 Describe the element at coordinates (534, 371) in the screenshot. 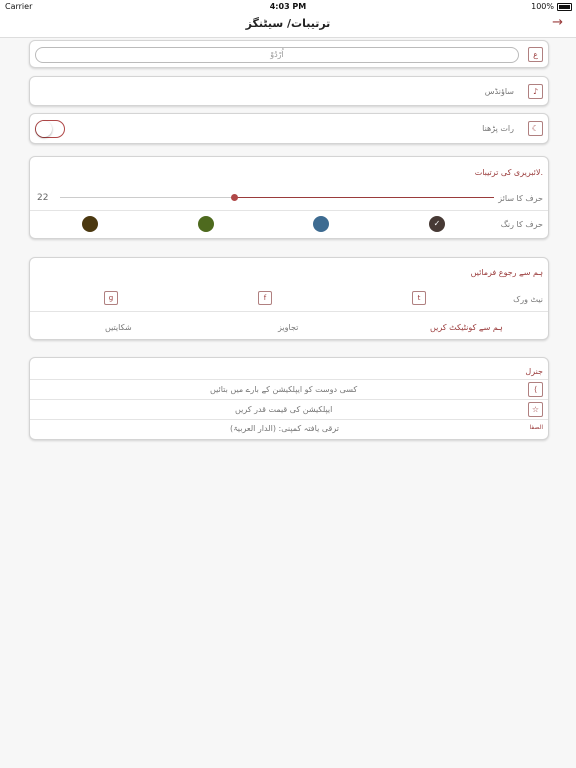

I see `general-heading: جنرل` at that location.